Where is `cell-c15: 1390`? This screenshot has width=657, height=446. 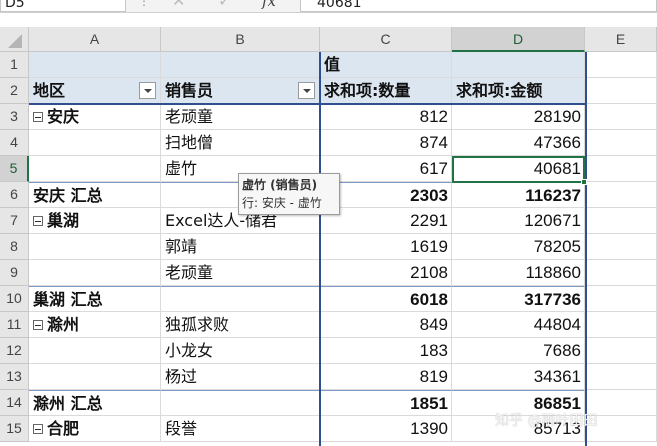 cell-c15: 1390 is located at coordinates (386, 429).